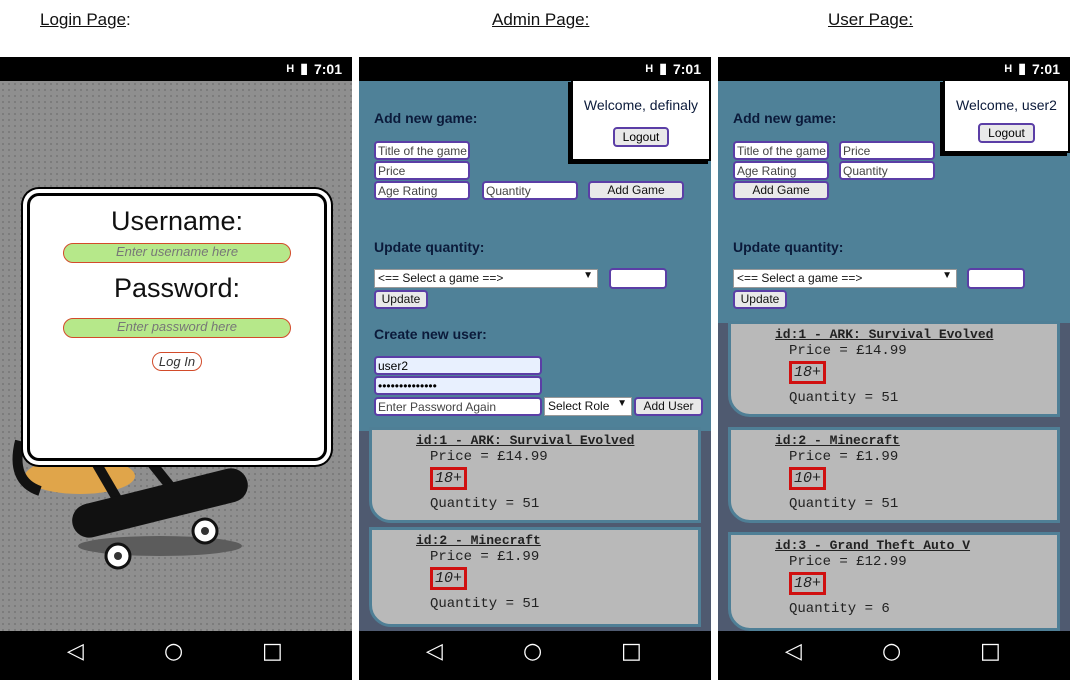  Describe the element at coordinates (458, 406) in the screenshot. I see `password-again-input: Enter Password Again` at that location.